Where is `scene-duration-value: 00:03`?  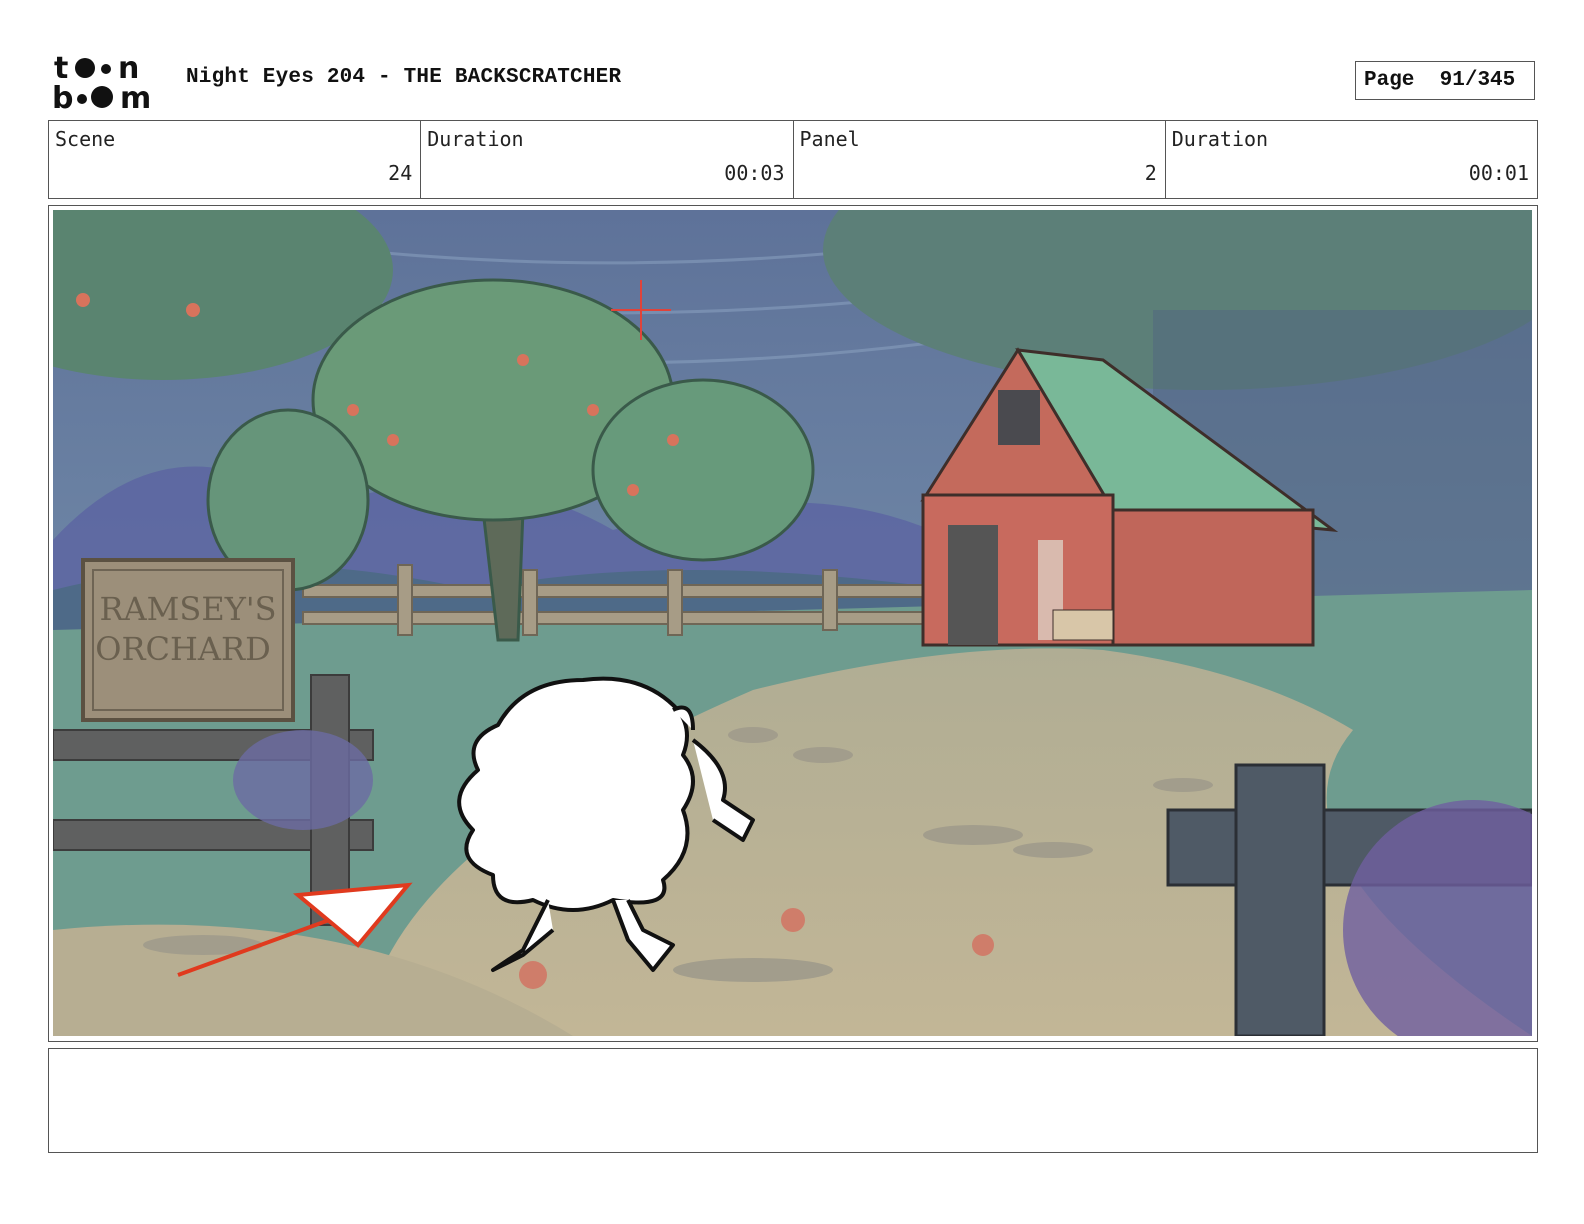
scene-duration-value: 00:03 is located at coordinates (754, 173).